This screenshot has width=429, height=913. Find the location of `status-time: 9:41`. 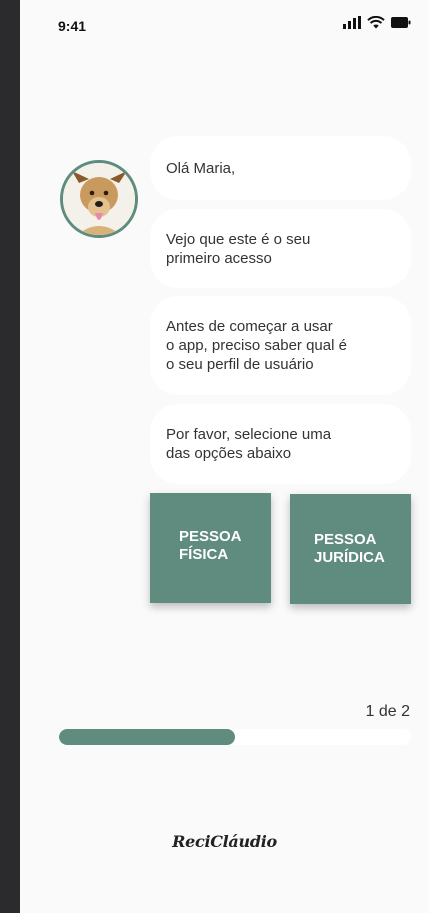

status-time: 9:41 is located at coordinates (72, 26).